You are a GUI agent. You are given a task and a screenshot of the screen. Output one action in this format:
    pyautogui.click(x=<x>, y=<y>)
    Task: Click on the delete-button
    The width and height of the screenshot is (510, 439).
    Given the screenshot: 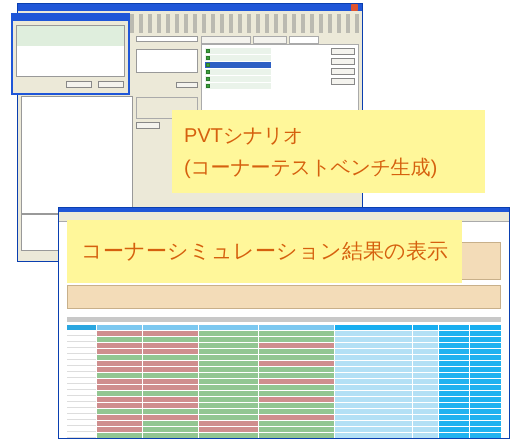 What is the action you would take?
    pyautogui.click(x=343, y=72)
    